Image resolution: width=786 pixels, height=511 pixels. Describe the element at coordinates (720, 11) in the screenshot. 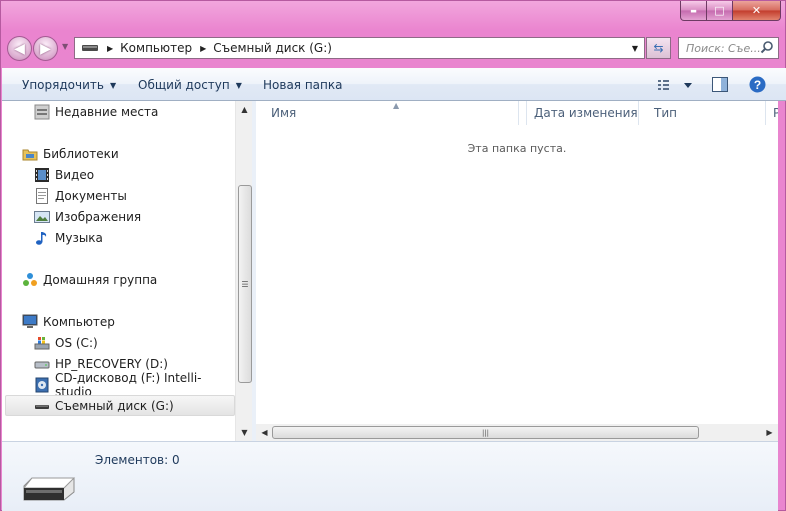

I see `maximize-button: □` at that location.